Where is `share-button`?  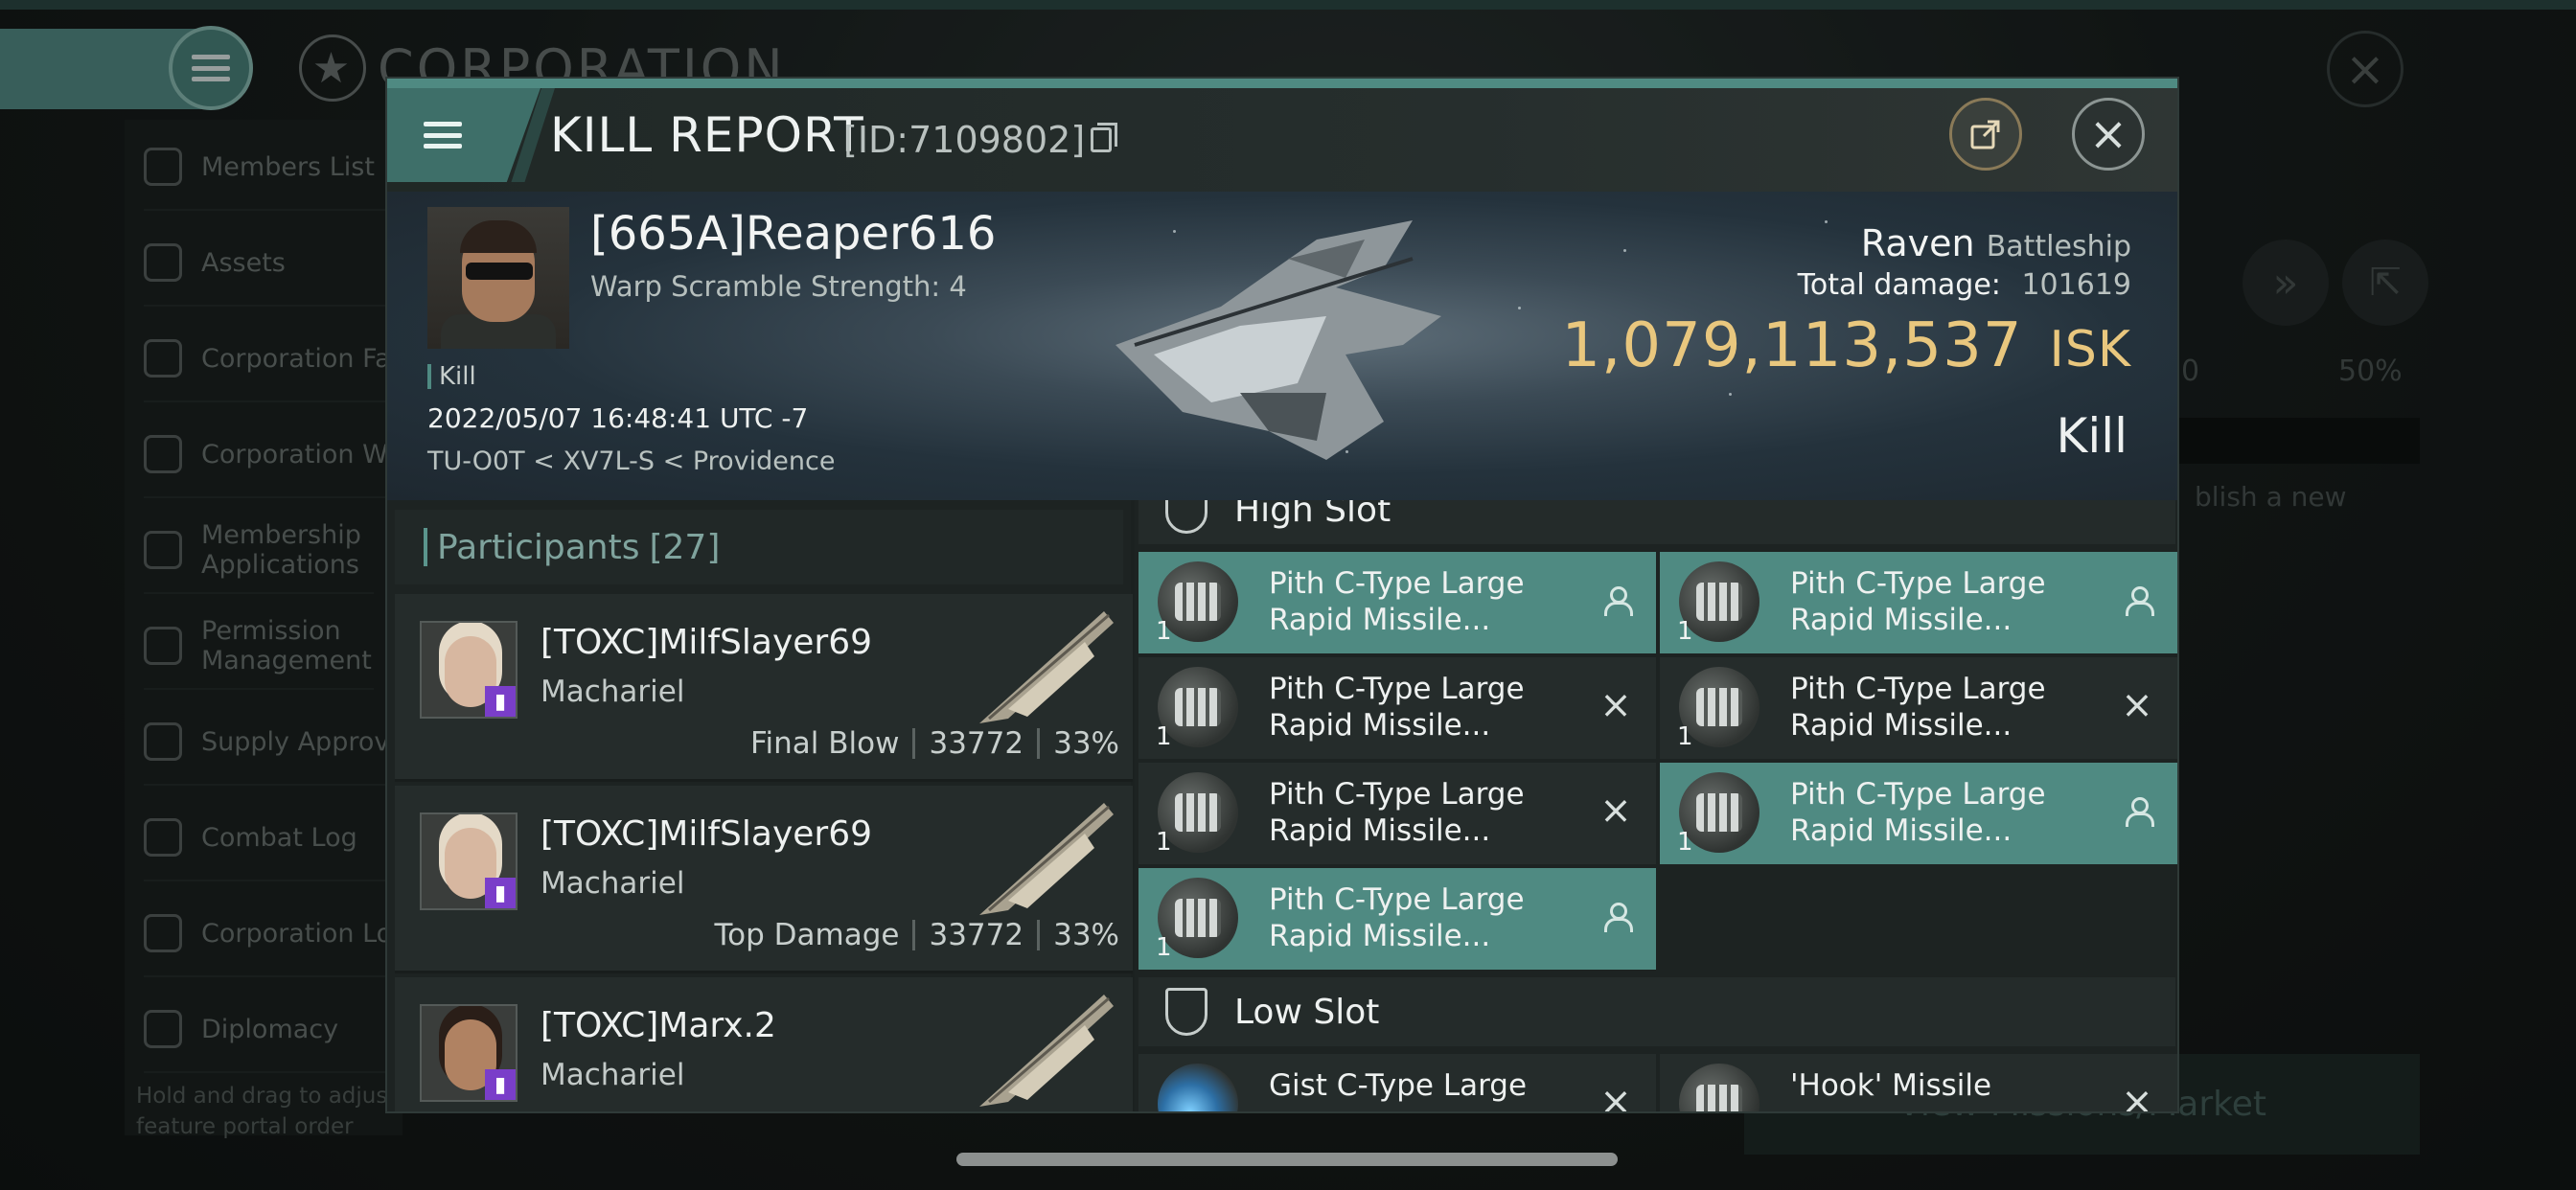
share-button is located at coordinates (1985, 135).